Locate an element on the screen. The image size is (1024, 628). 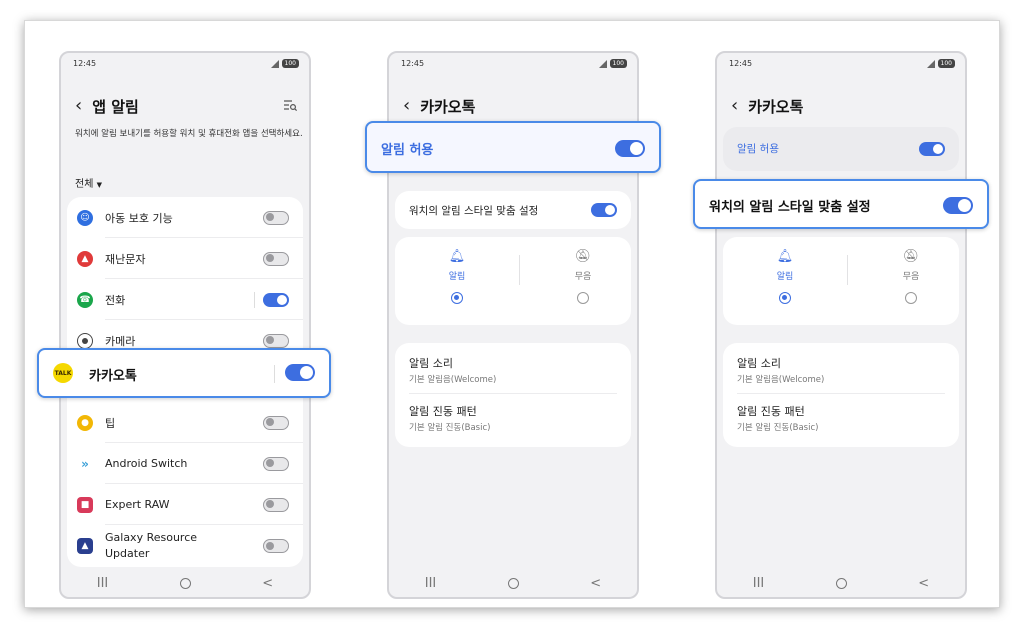
allow-notifications-row: 알림 허용 is located at coordinates (841, 149).